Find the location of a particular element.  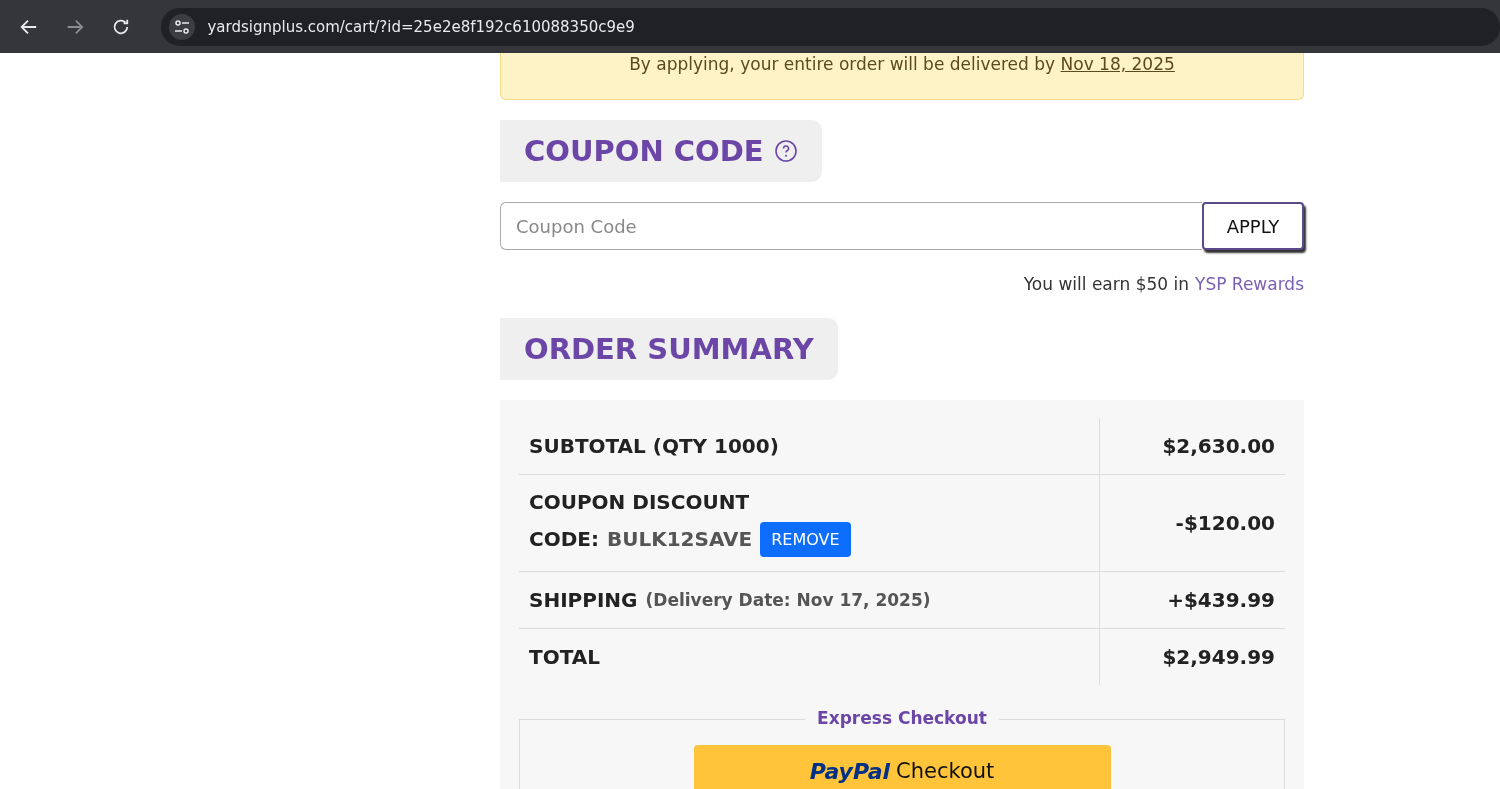

express-checkout-title: Express Checkout is located at coordinates (902, 718).